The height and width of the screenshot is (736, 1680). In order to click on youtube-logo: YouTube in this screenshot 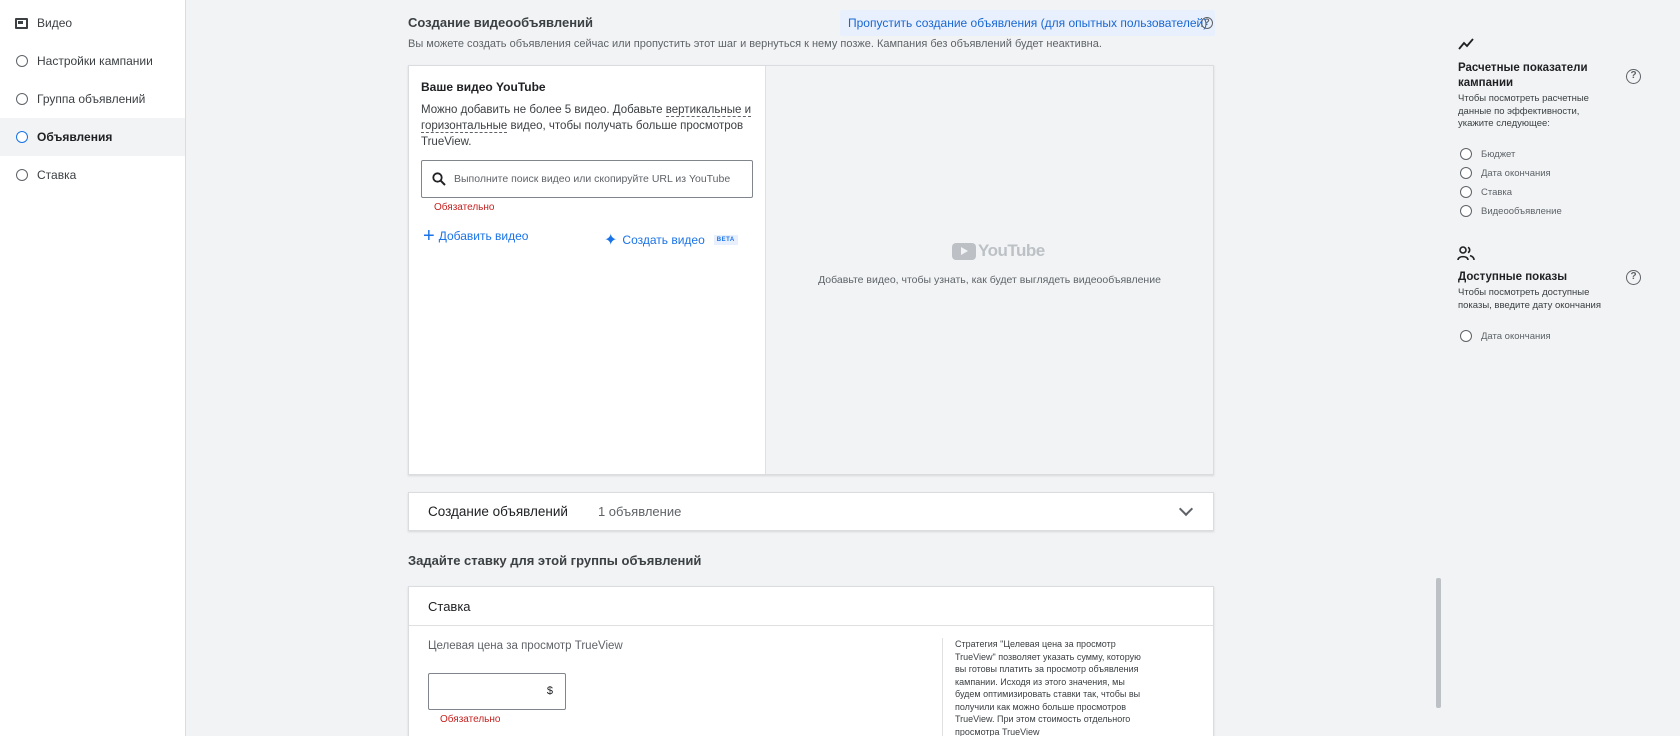, I will do `click(998, 251)`.